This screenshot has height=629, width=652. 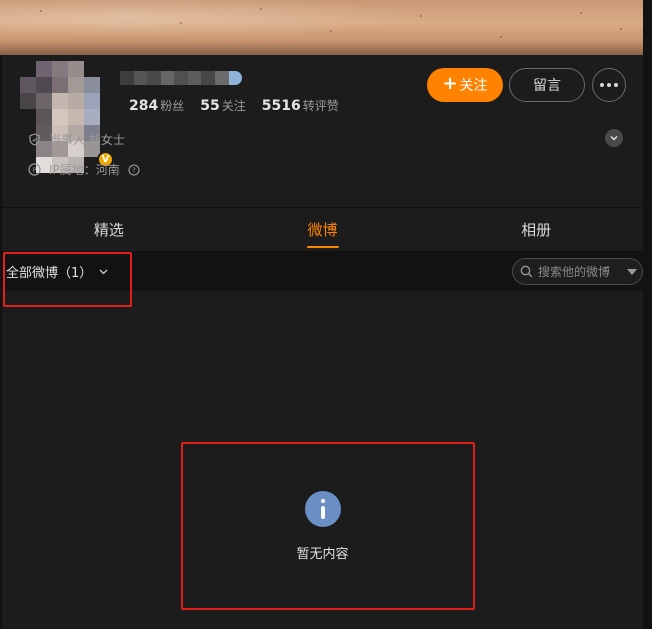 I want to click on profile-tabs: 精选 微博 相册, so click(x=322, y=229).